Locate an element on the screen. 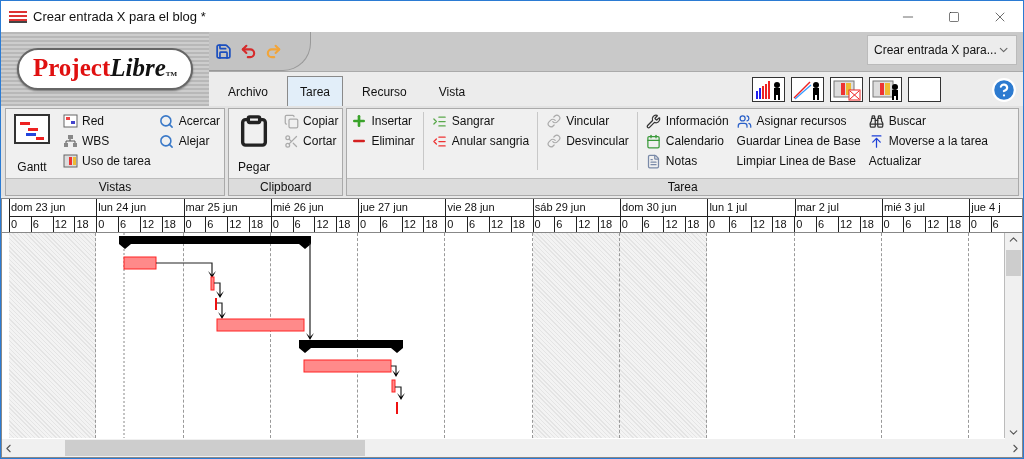 This screenshot has width=1024, height=459. day-header: dom 23 jun is located at coordinates (53, 207).